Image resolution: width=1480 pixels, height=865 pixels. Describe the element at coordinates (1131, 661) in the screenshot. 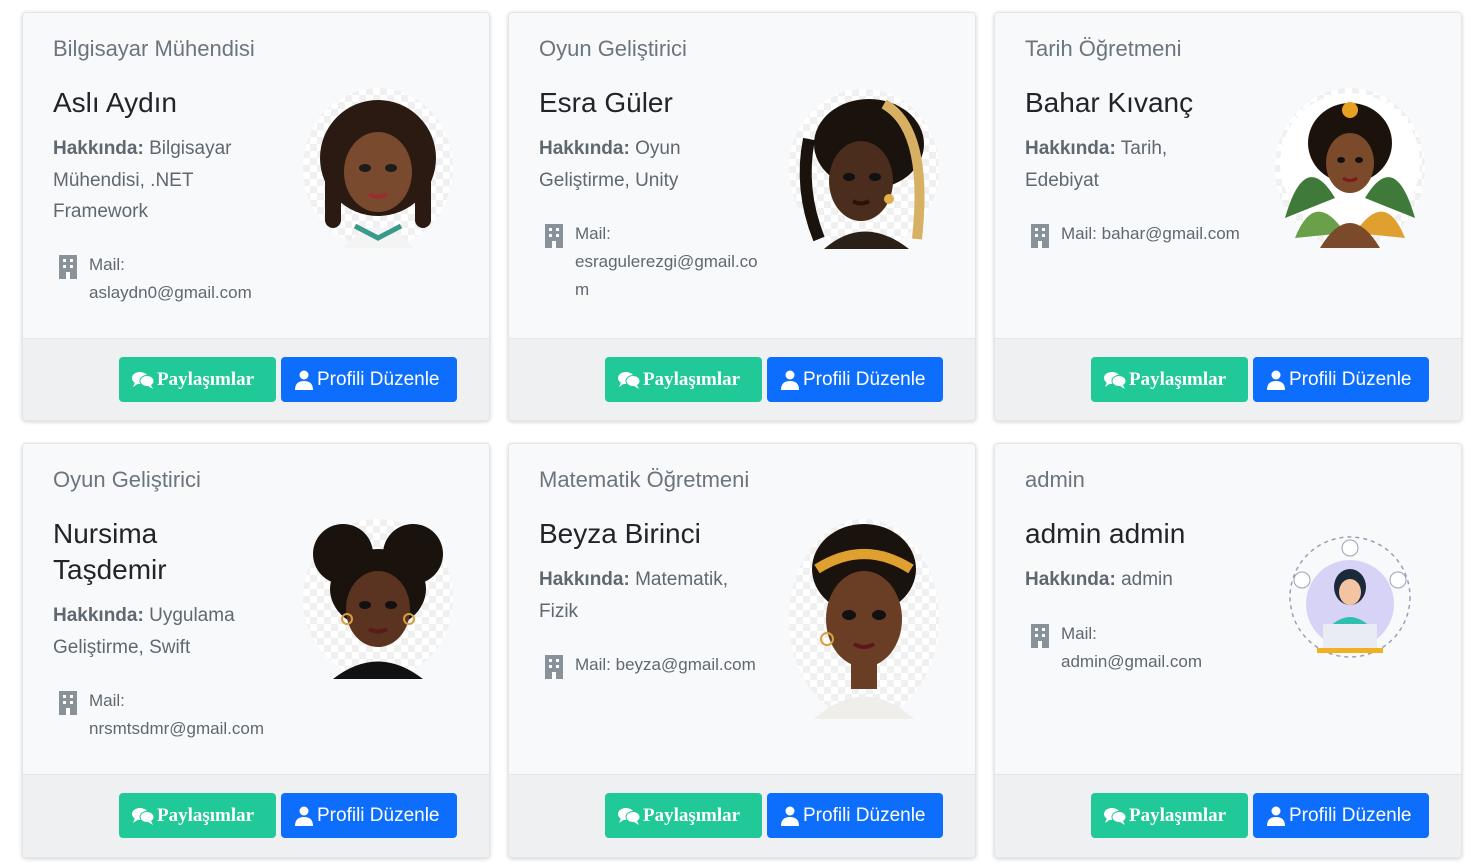

I see `mail-address: admin@gmail.com` at that location.